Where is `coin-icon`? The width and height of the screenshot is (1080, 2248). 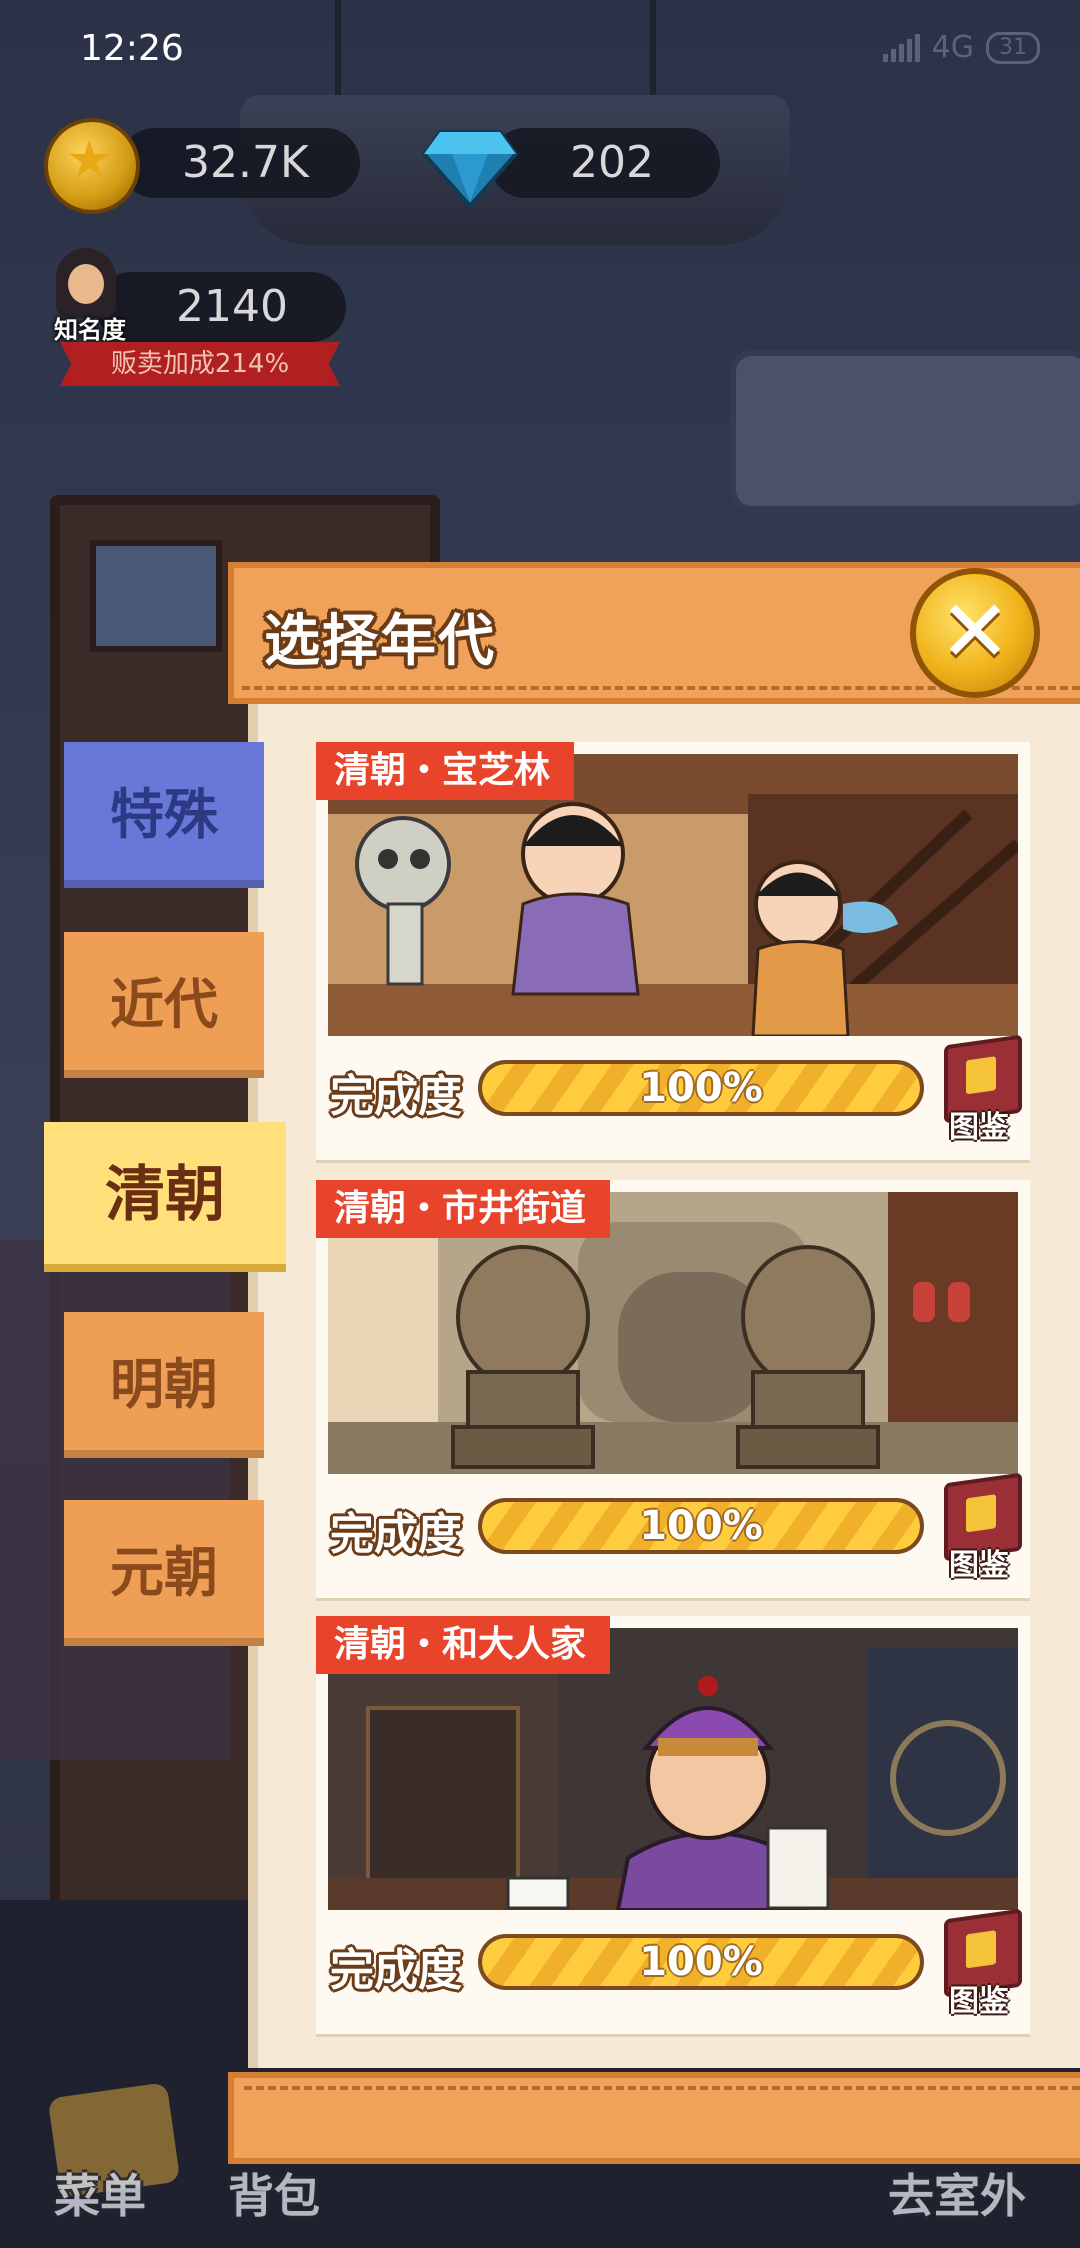
coin-icon is located at coordinates (92, 166).